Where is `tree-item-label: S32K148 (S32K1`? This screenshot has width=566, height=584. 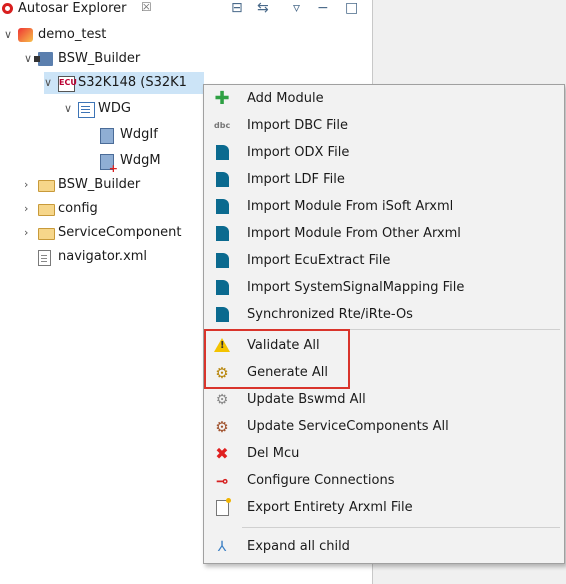
tree-item-label: S32K148 (S32K1 is located at coordinates (132, 82).